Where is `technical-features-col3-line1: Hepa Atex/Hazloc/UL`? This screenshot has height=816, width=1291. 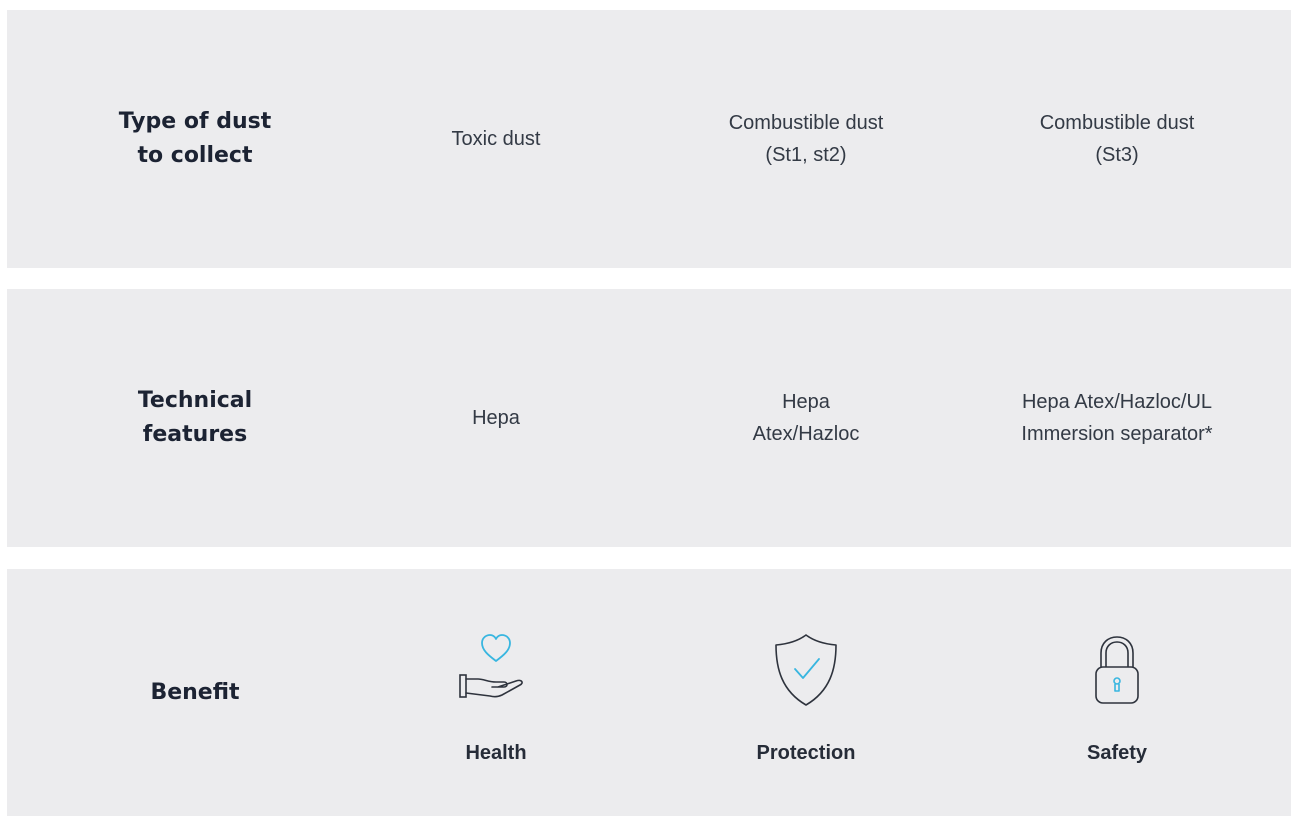
technical-features-col3-line1: Hepa Atex/Hazloc/UL is located at coordinates (1117, 402).